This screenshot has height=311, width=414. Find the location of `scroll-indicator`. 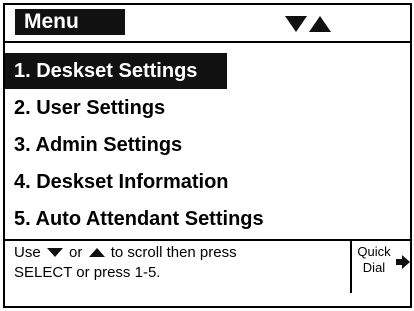

scroll-indicator is located at coordinates (308, 24).